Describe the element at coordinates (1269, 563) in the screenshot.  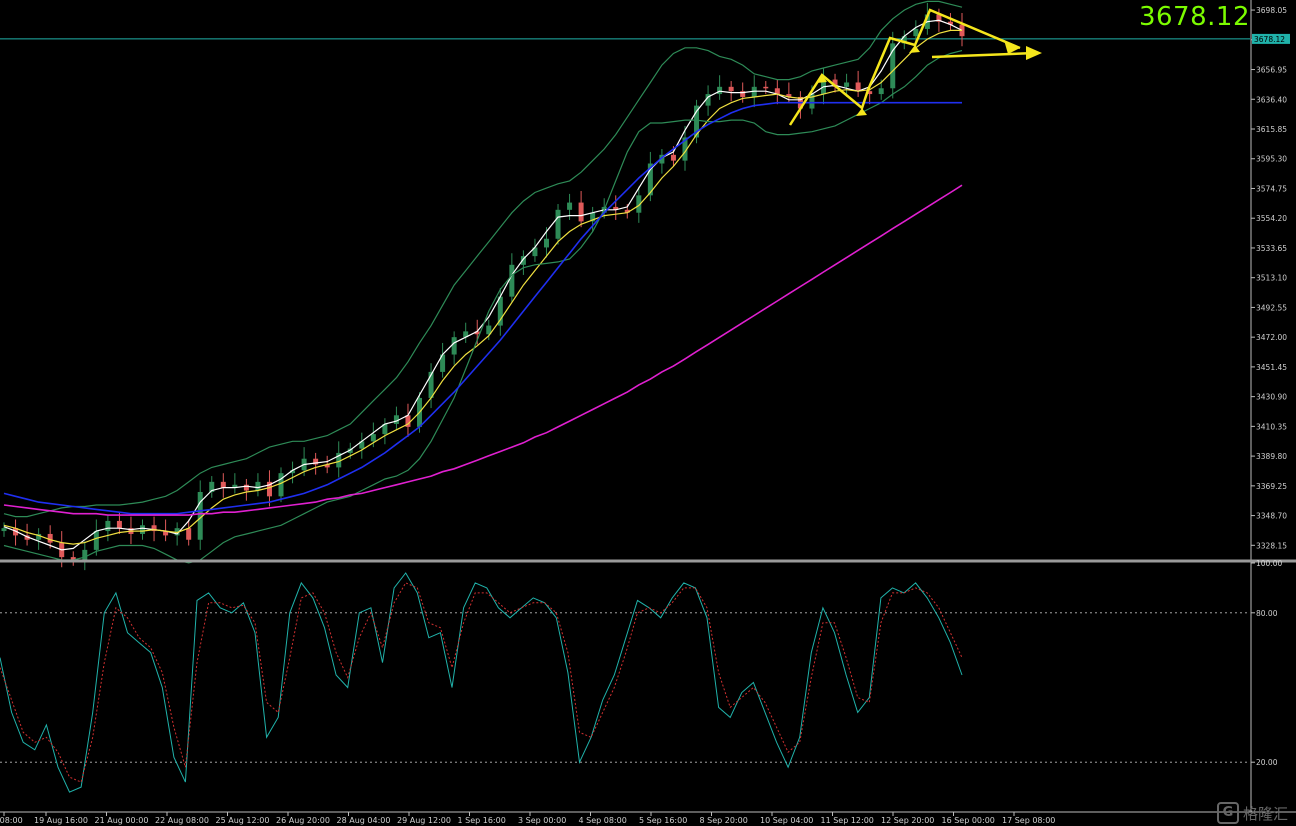
I see `stoch-tick-label: 100.00` at that location.